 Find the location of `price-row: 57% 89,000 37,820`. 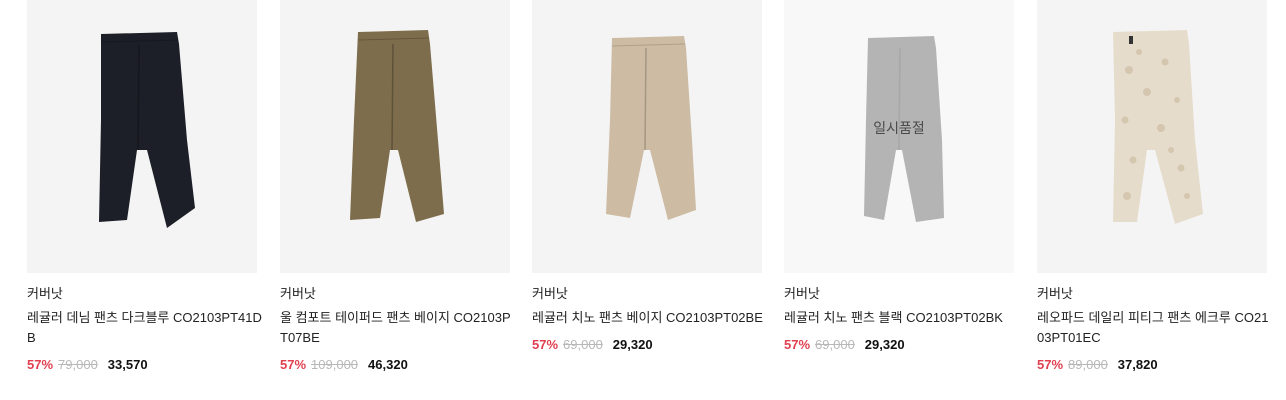

price-row: 57% 89,000 37,820 is located at coordinates (1157, 365).